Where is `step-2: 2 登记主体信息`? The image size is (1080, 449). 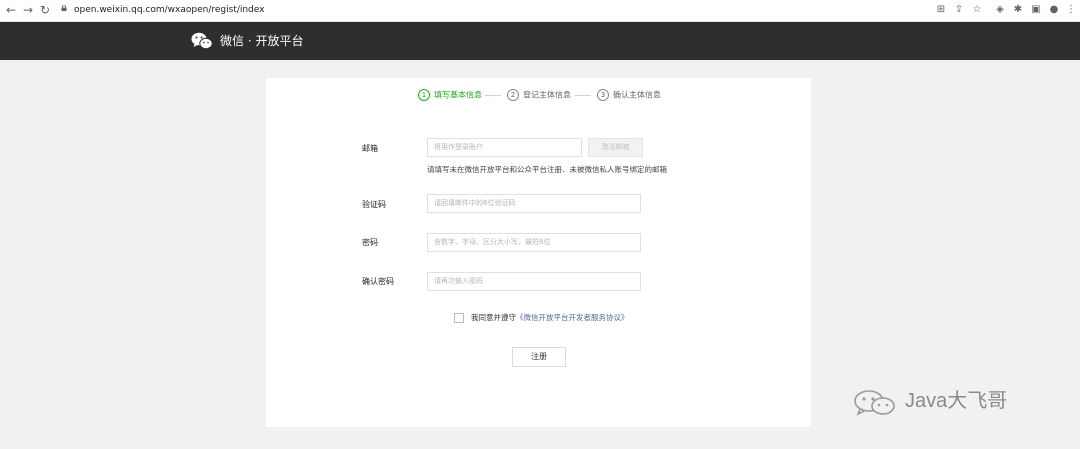 step-2: 2 登记主体信息 is located at coordinates (539, 95).